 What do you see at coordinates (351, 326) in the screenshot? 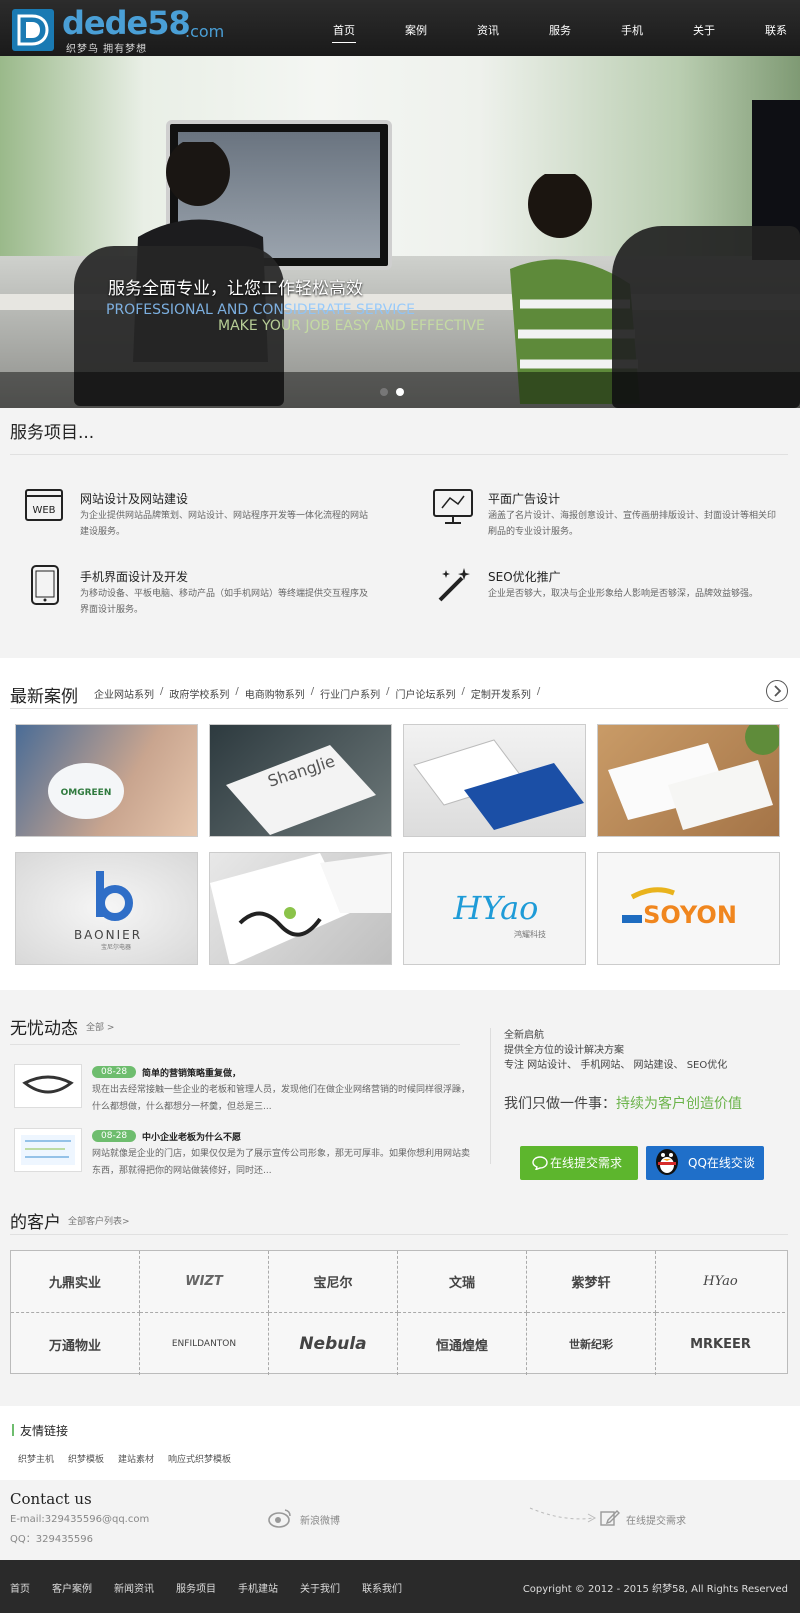
I see `banner-subtitle-2: MAKE YOUR JOB EASY AND EFFECTIVE` at bounding box center [351, 326].